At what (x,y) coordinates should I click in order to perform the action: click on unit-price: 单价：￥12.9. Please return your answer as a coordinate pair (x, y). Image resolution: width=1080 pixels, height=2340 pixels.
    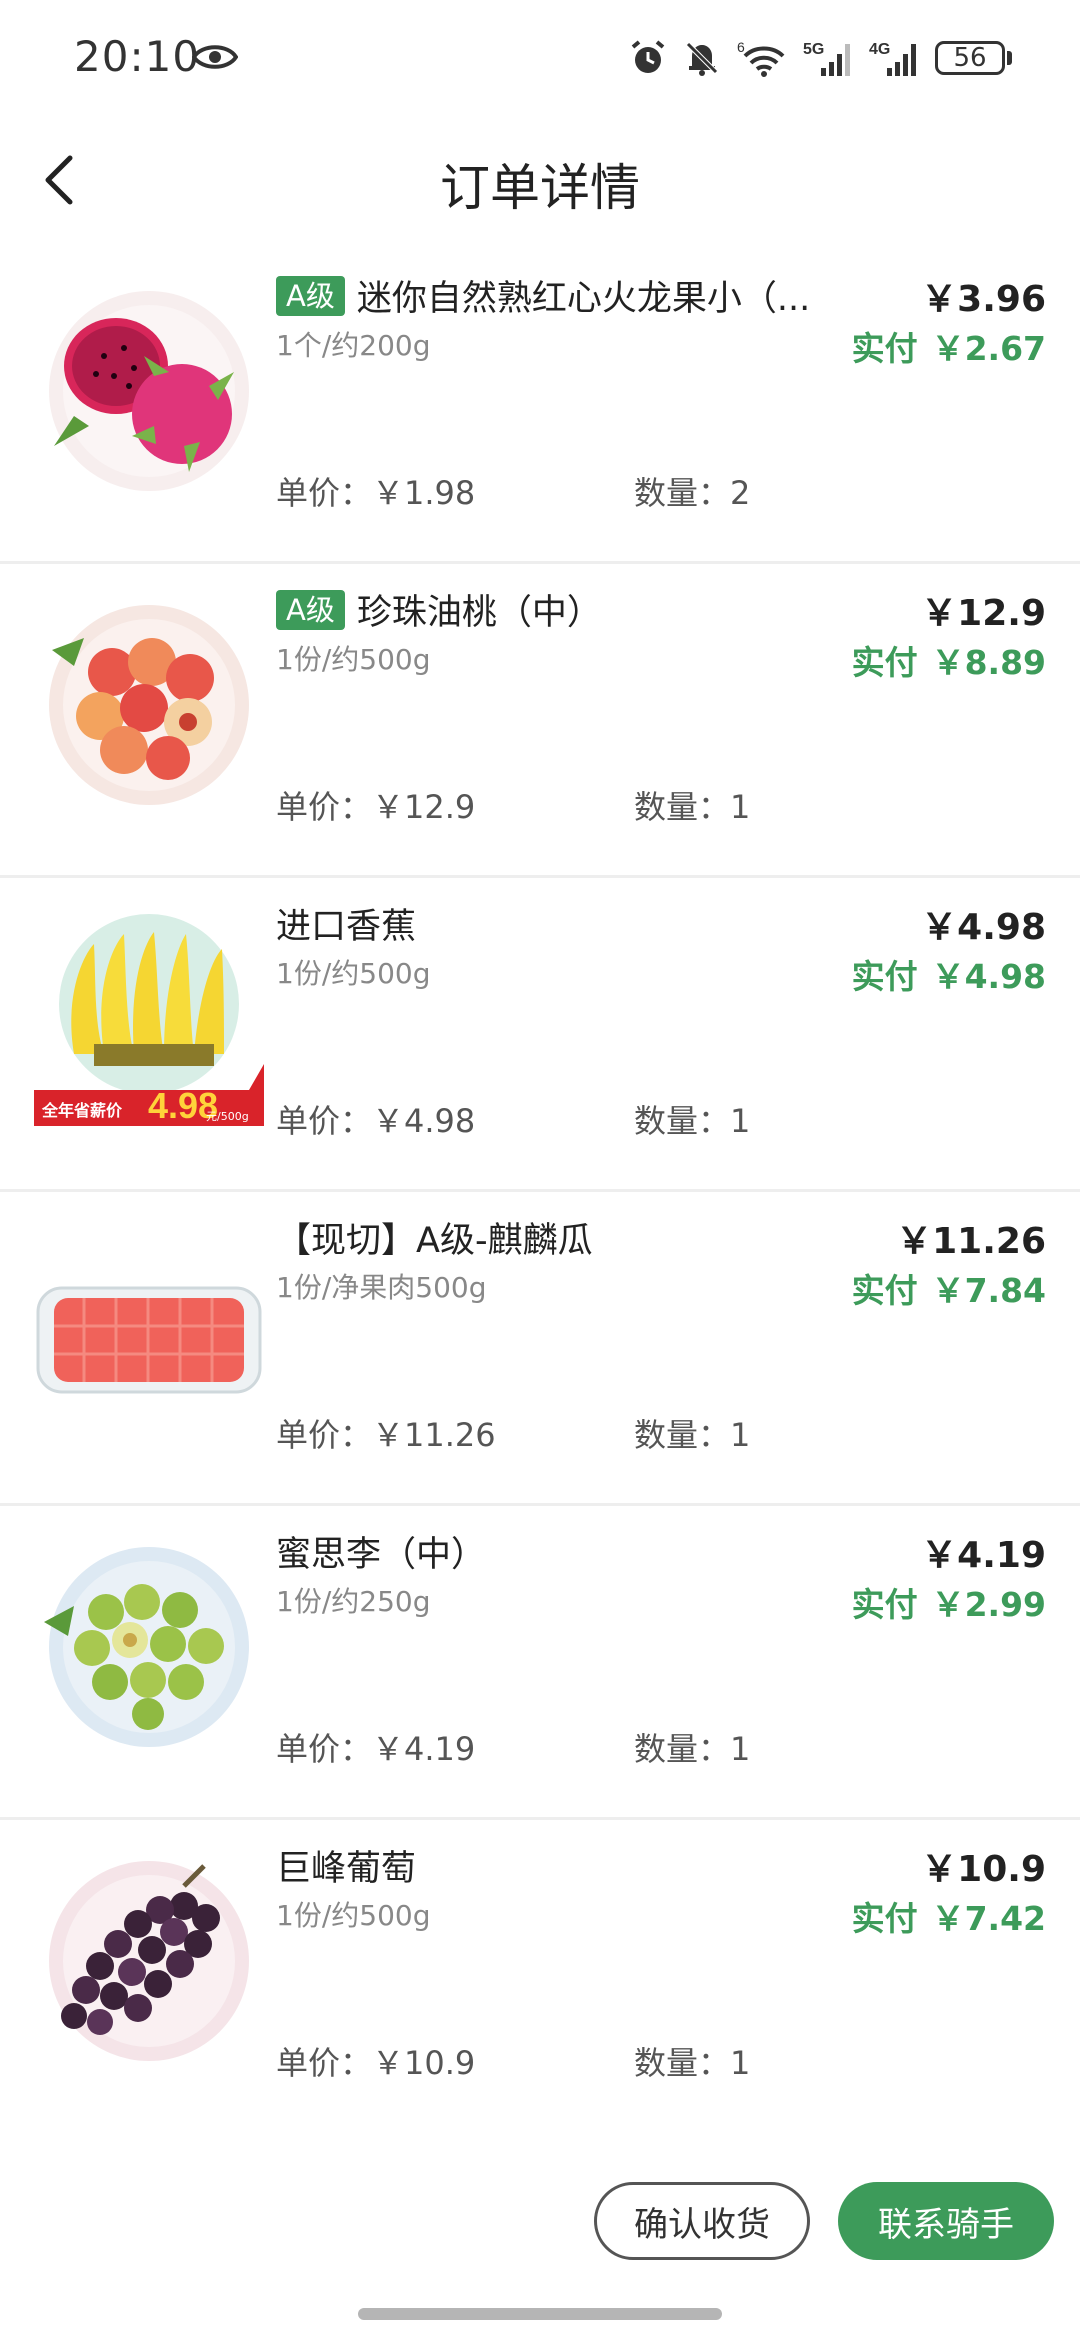
    Looking at the image, I should click on (376, 807).